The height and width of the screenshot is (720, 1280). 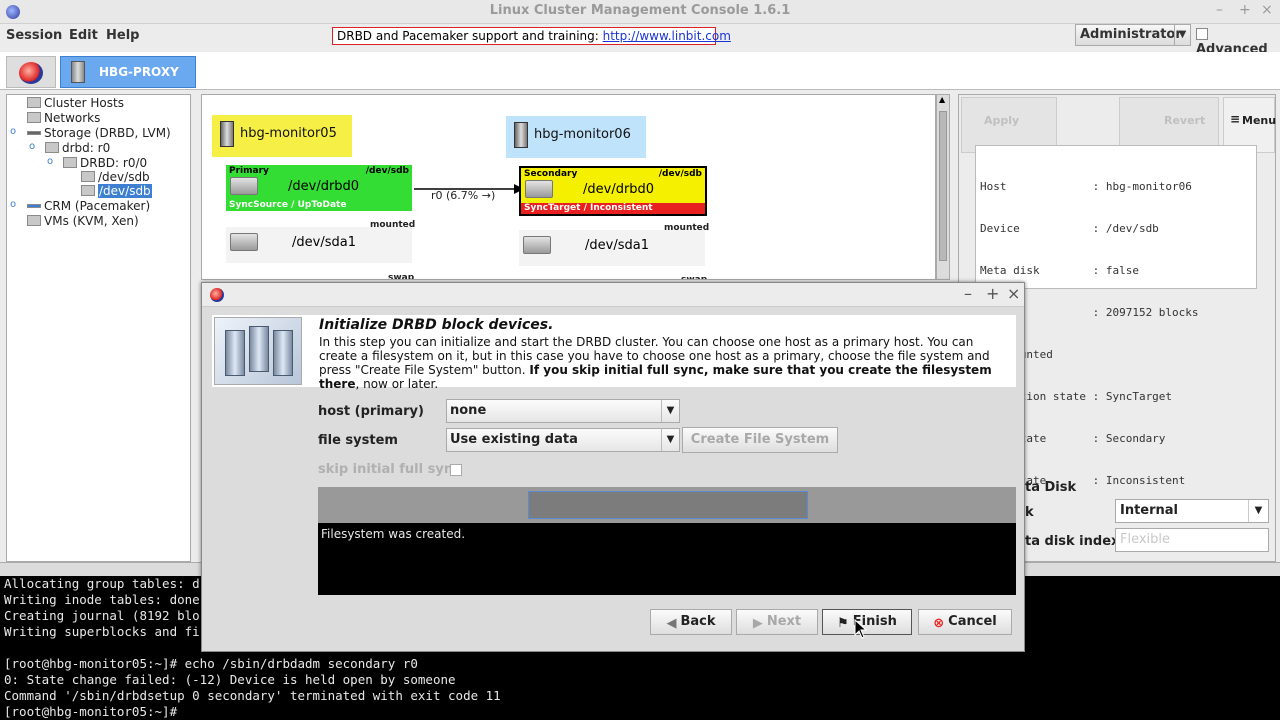 What do you see at coordinates (619, 189) in the screenshot?
I see `device-name: /dev/drbd0` at bounding box center [619, 189].